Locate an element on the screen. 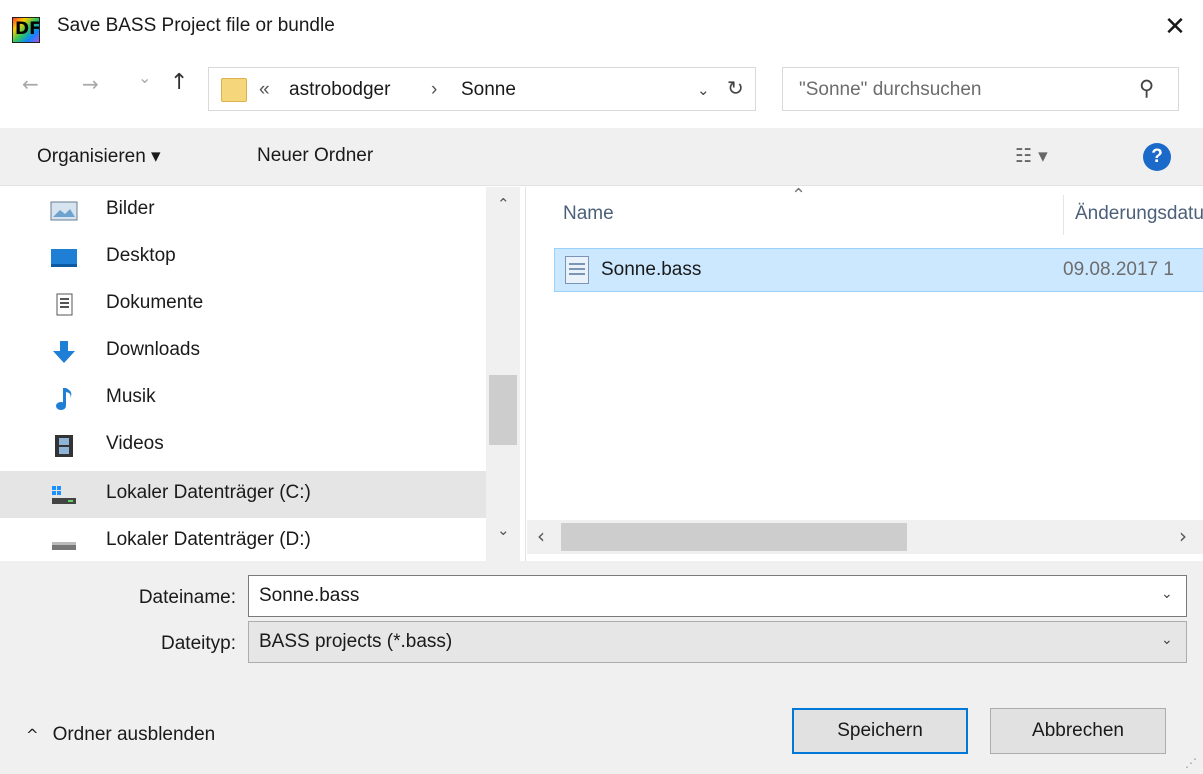 The width and height of the screenshot is (1203, 774). sidebar-item-label: Videos is located at coordinates (135, 443).